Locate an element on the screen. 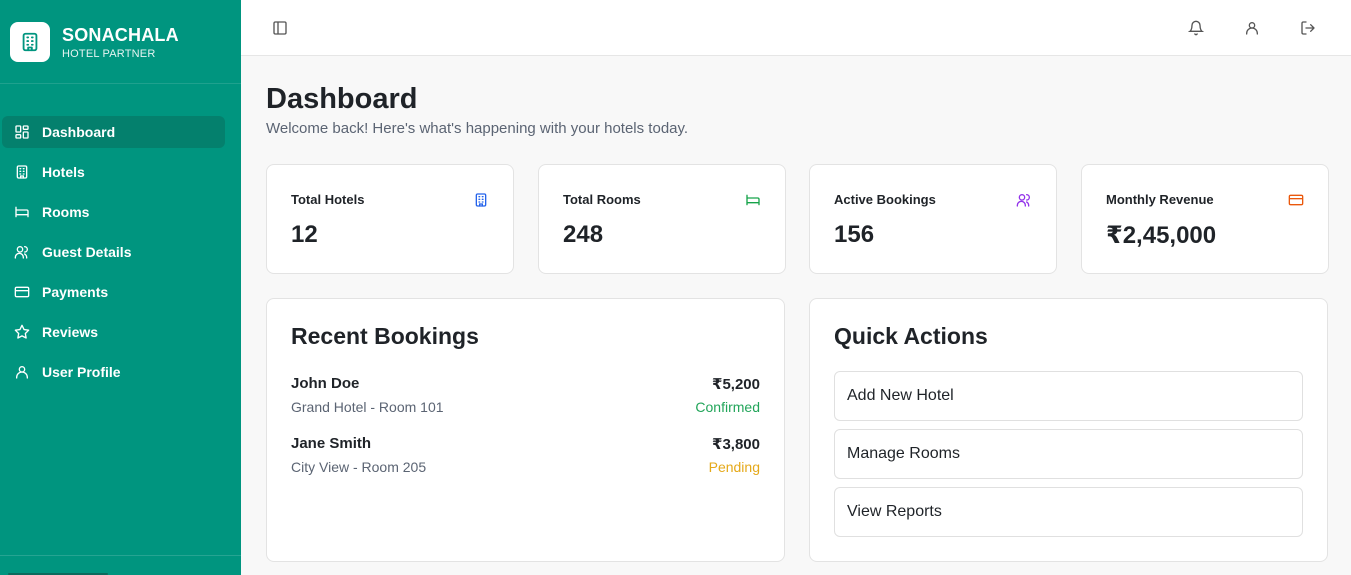 The height and width of the screenshot is (575, 1351). sidebar-item-hotels: Hotels is located at coordinates (113, 172).